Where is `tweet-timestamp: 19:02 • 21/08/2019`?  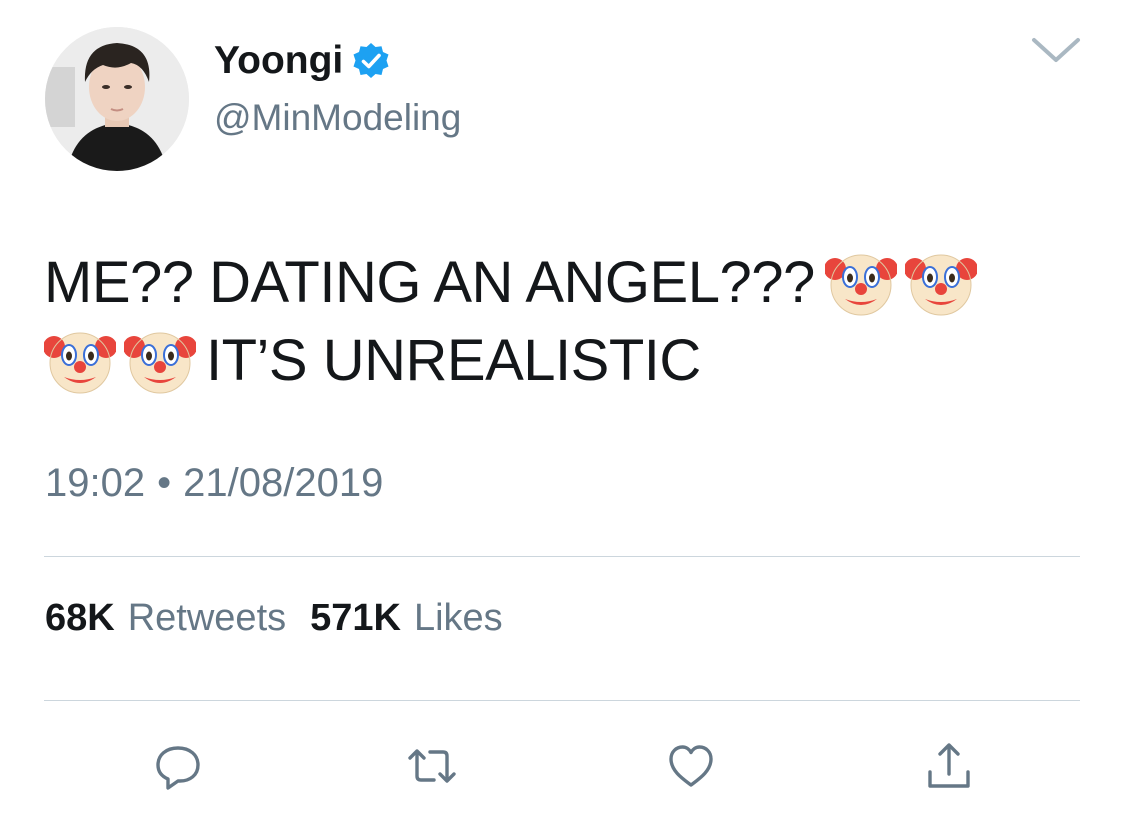 tweet-timestamp: 19:02 • 21/08/2019 is located at coordinates (214, 483).